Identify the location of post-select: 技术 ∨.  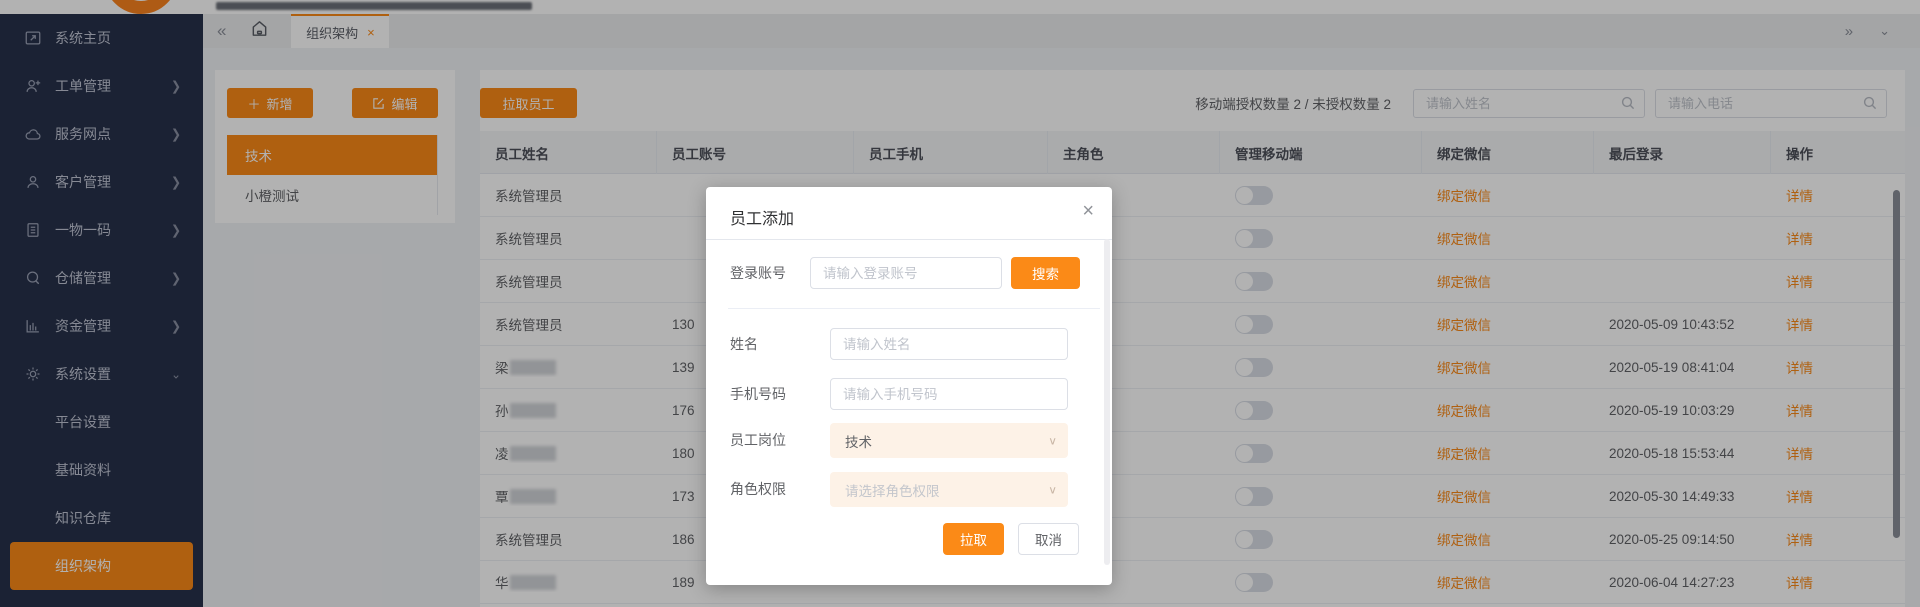
(949, 440).